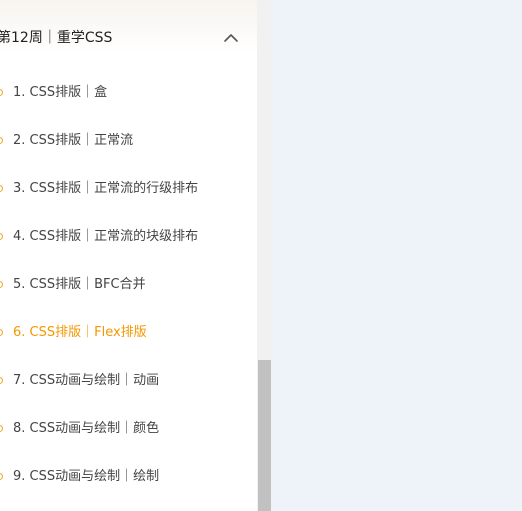 The height and width of the screenshot is (511, 522). What do you see at coordinates (73, 140) in the screenshot?
I see `lesson-label: 2. CSS排版｜正常流` at bounding box center [73, 140].